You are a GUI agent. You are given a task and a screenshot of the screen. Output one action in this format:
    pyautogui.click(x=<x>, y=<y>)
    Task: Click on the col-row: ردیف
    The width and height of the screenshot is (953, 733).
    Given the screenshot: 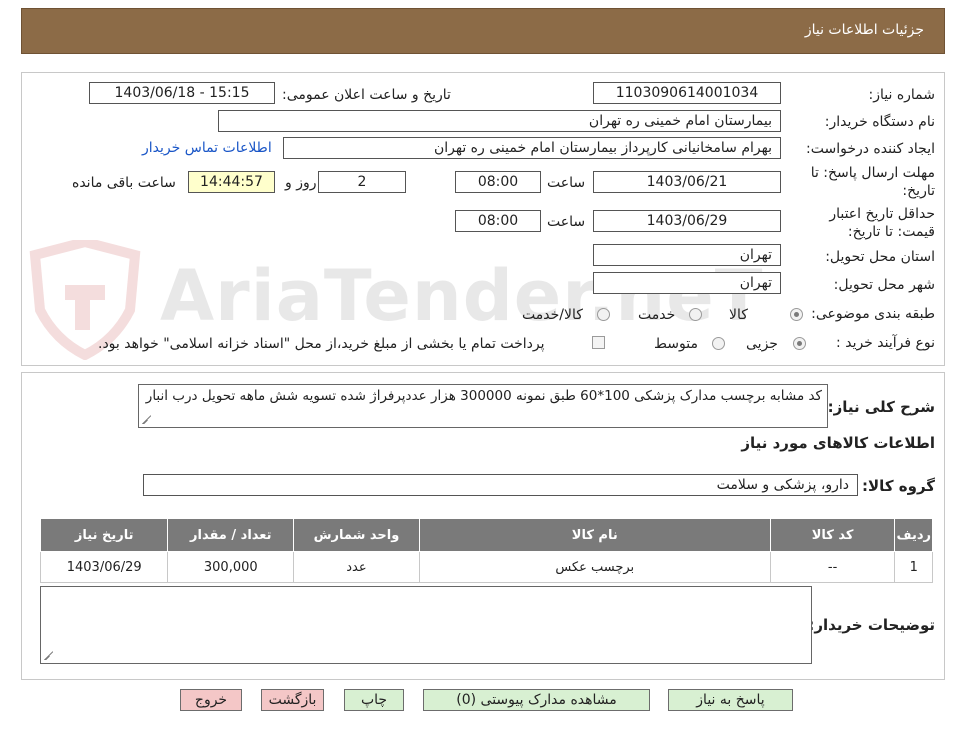 What is the action you would take?
    pyautogui.click(x=913, y=535)
    